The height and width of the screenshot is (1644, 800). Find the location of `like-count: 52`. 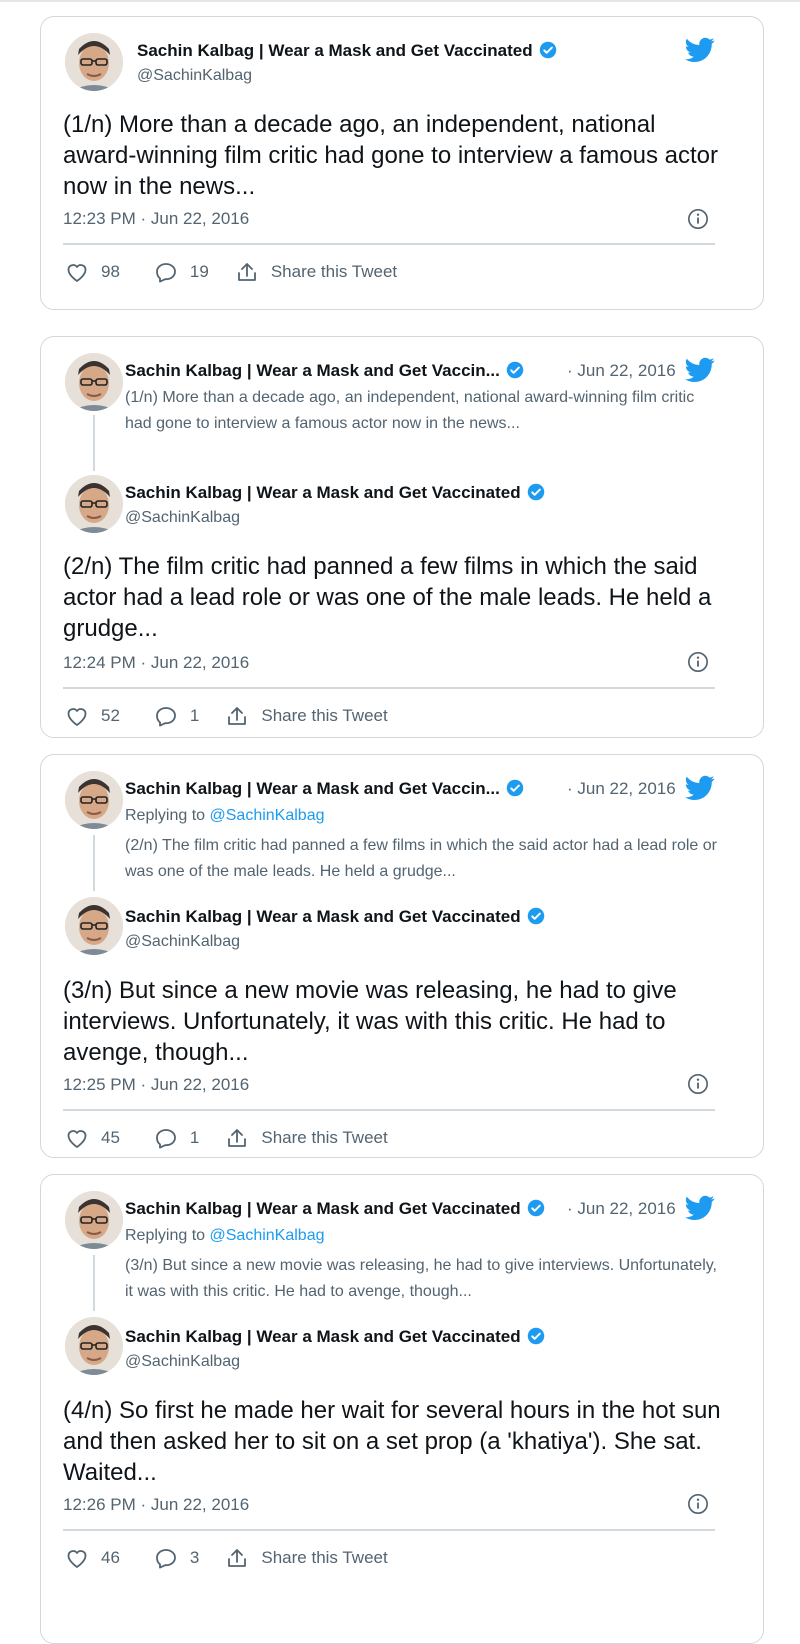

like-count: 52 is located at coordinates (110, 715).